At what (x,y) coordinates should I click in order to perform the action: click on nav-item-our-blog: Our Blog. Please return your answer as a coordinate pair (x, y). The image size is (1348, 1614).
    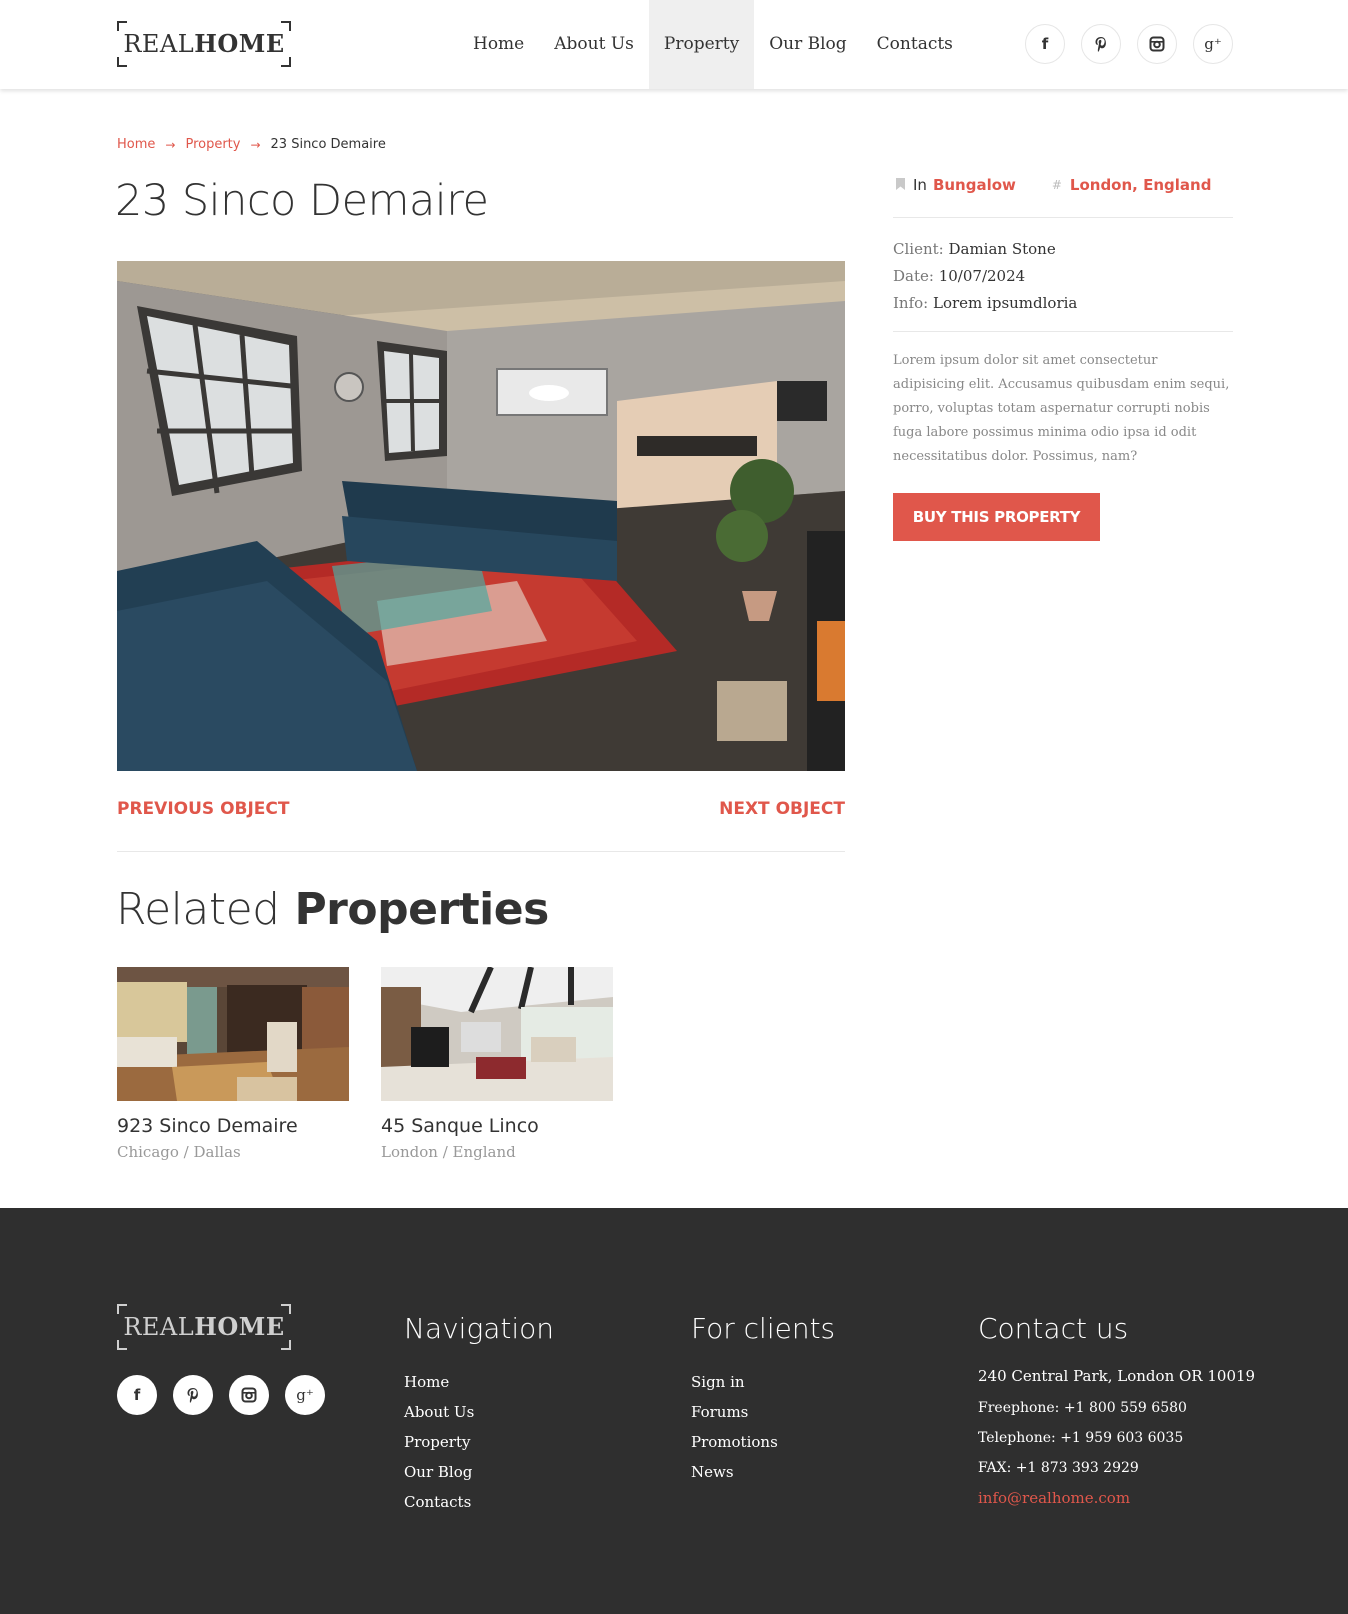
    Looking at the image, I should click on (807, 44).